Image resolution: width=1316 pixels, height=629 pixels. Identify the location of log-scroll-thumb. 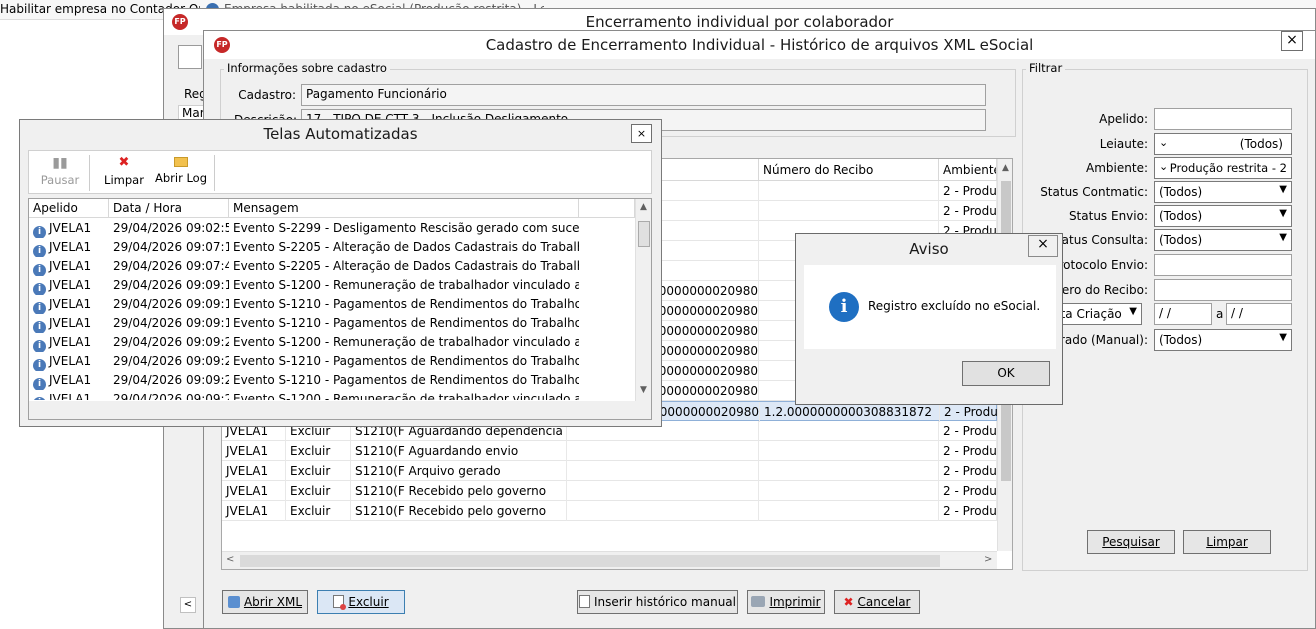
(644, 234).